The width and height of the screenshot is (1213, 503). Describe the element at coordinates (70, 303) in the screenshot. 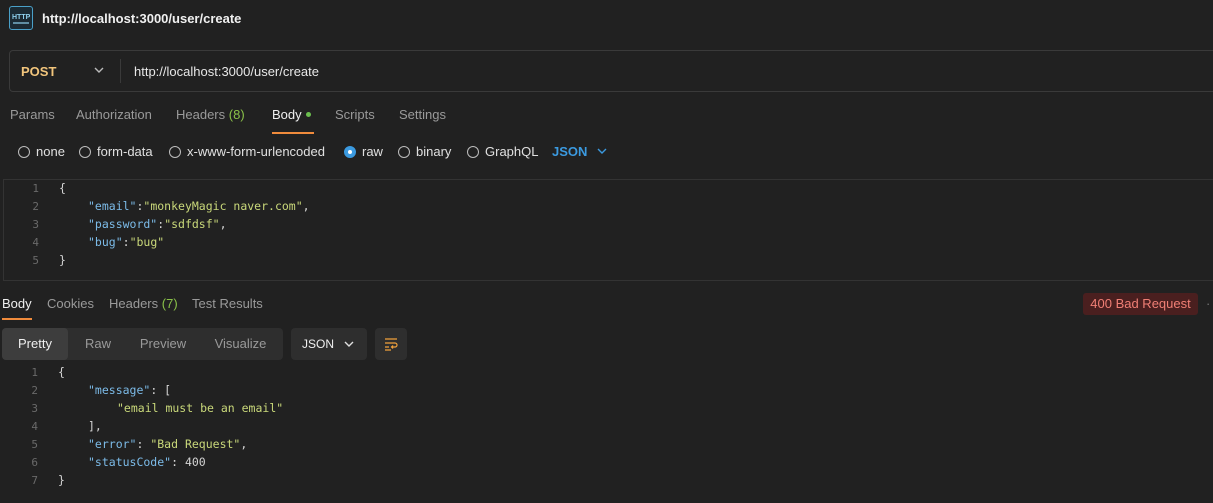

I see `response-tab-cookies: Cookies` at that location.